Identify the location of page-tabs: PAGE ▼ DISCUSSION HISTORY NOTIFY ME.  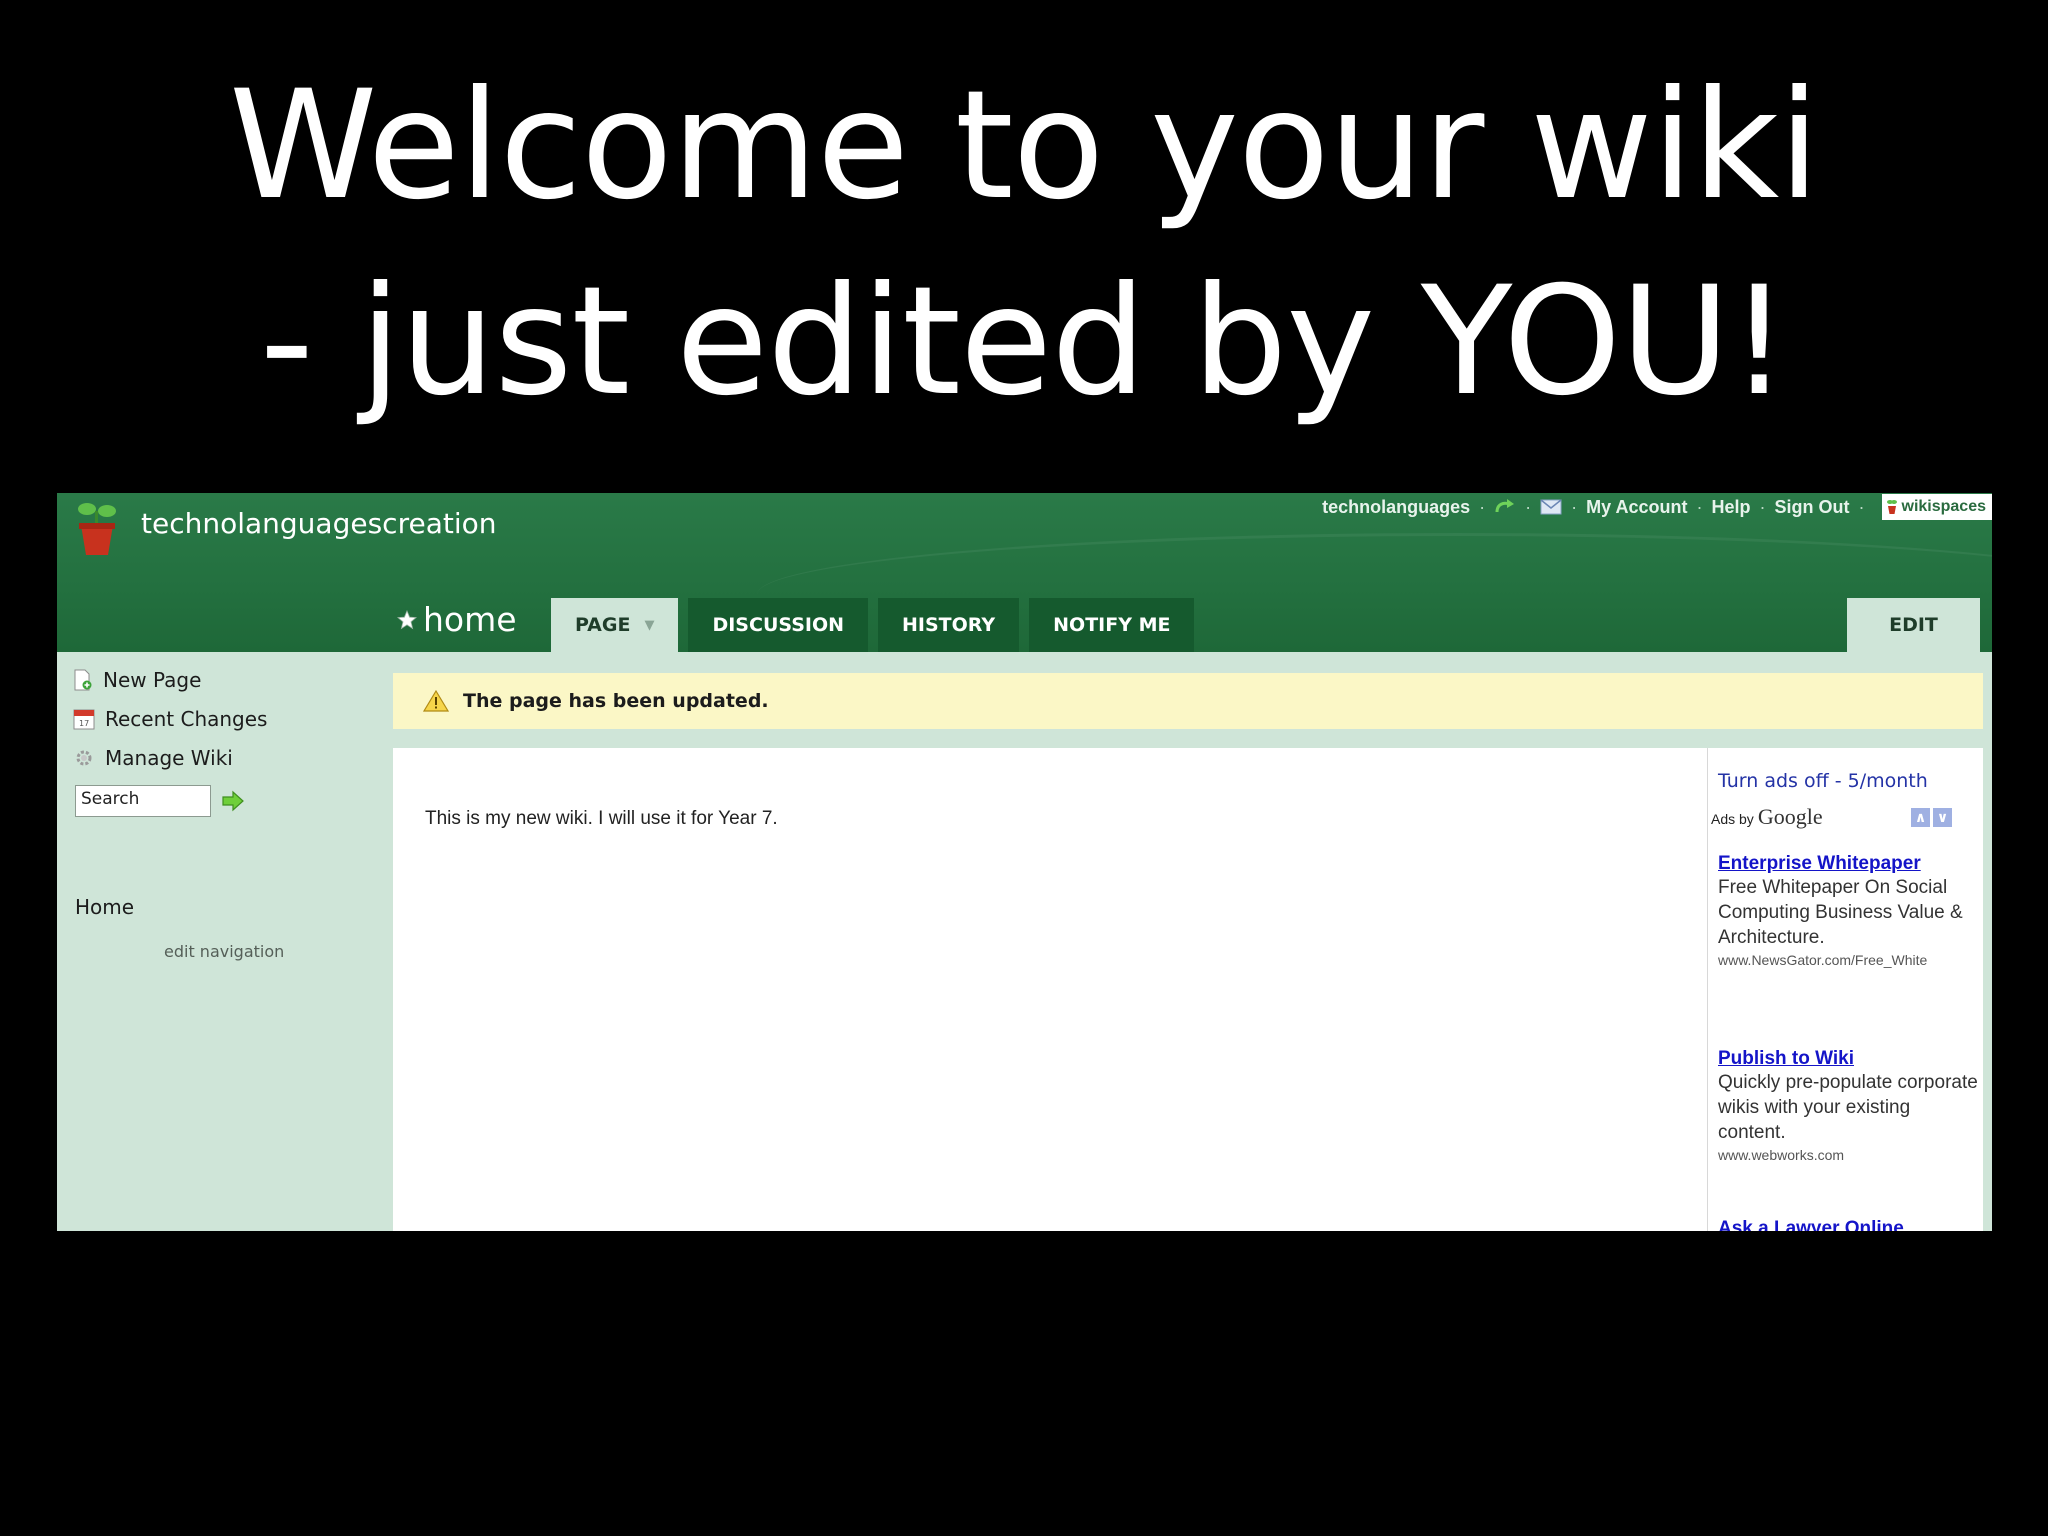
(873, 625).